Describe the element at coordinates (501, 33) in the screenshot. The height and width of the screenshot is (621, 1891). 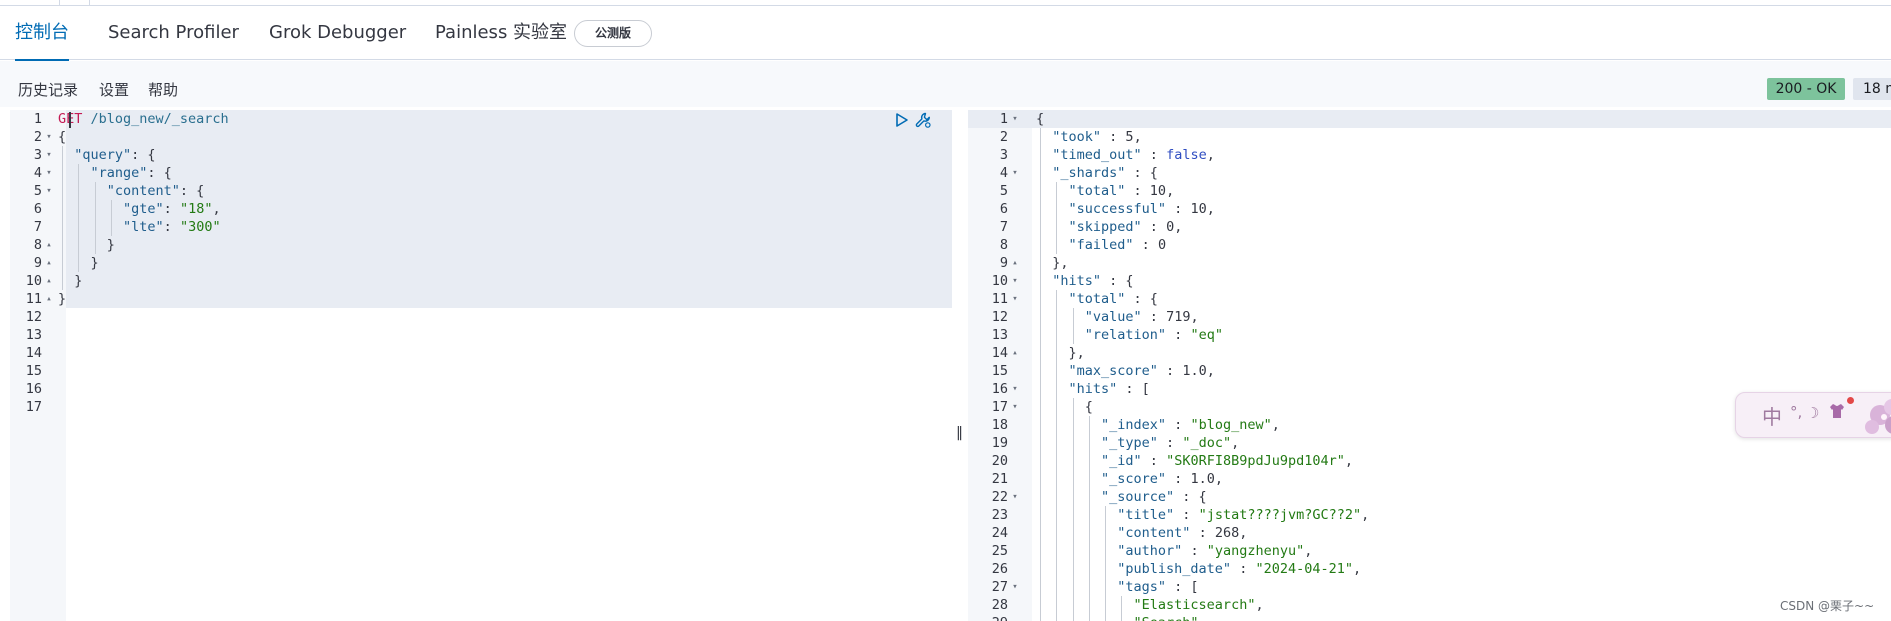
I see `tab-painless-lab: Painless 实验室` at that location.